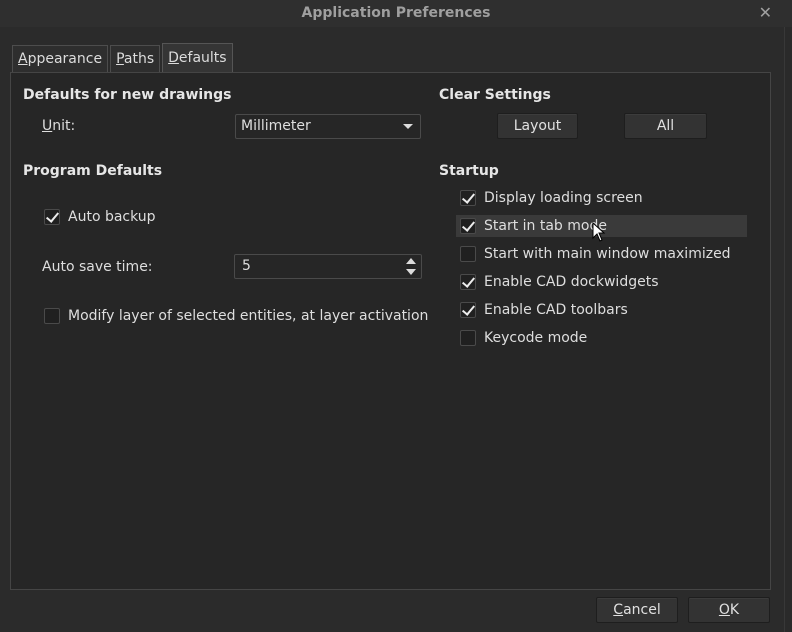 The width and height of the screenshot is (792, 632). What do you see at coordinates (599, 232) in the screenshot?
I see `mouse-pointer-icon` at bounding box center [599, 232].